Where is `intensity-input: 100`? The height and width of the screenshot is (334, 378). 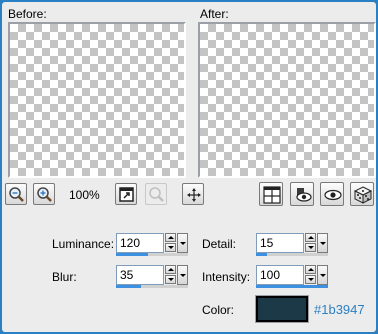 intensity-input: 100 is located at coordinates (280, 275).